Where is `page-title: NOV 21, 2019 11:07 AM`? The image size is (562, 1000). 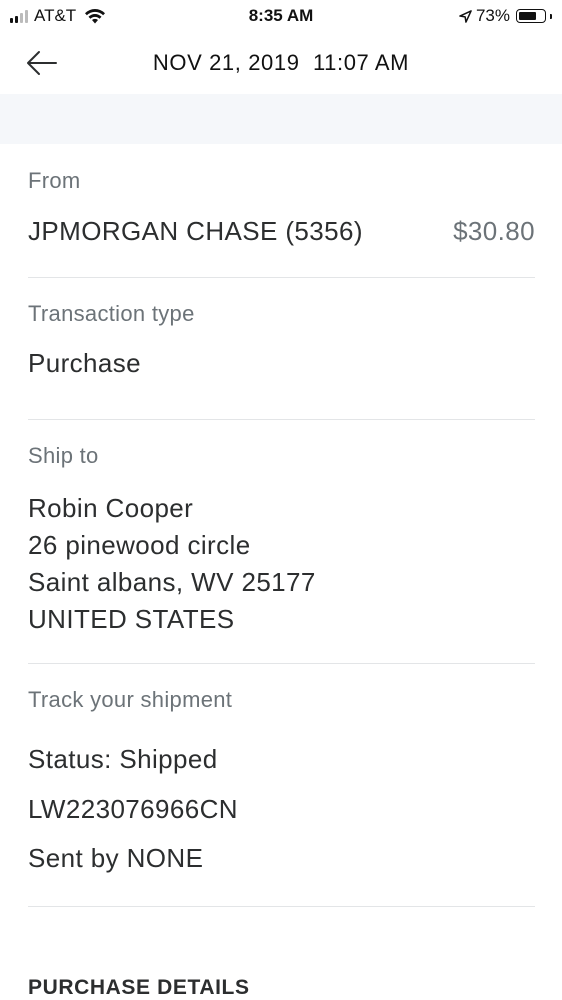
page-title: NOV 21, 2019 11:07 AM is located at coordinates (281, 62).